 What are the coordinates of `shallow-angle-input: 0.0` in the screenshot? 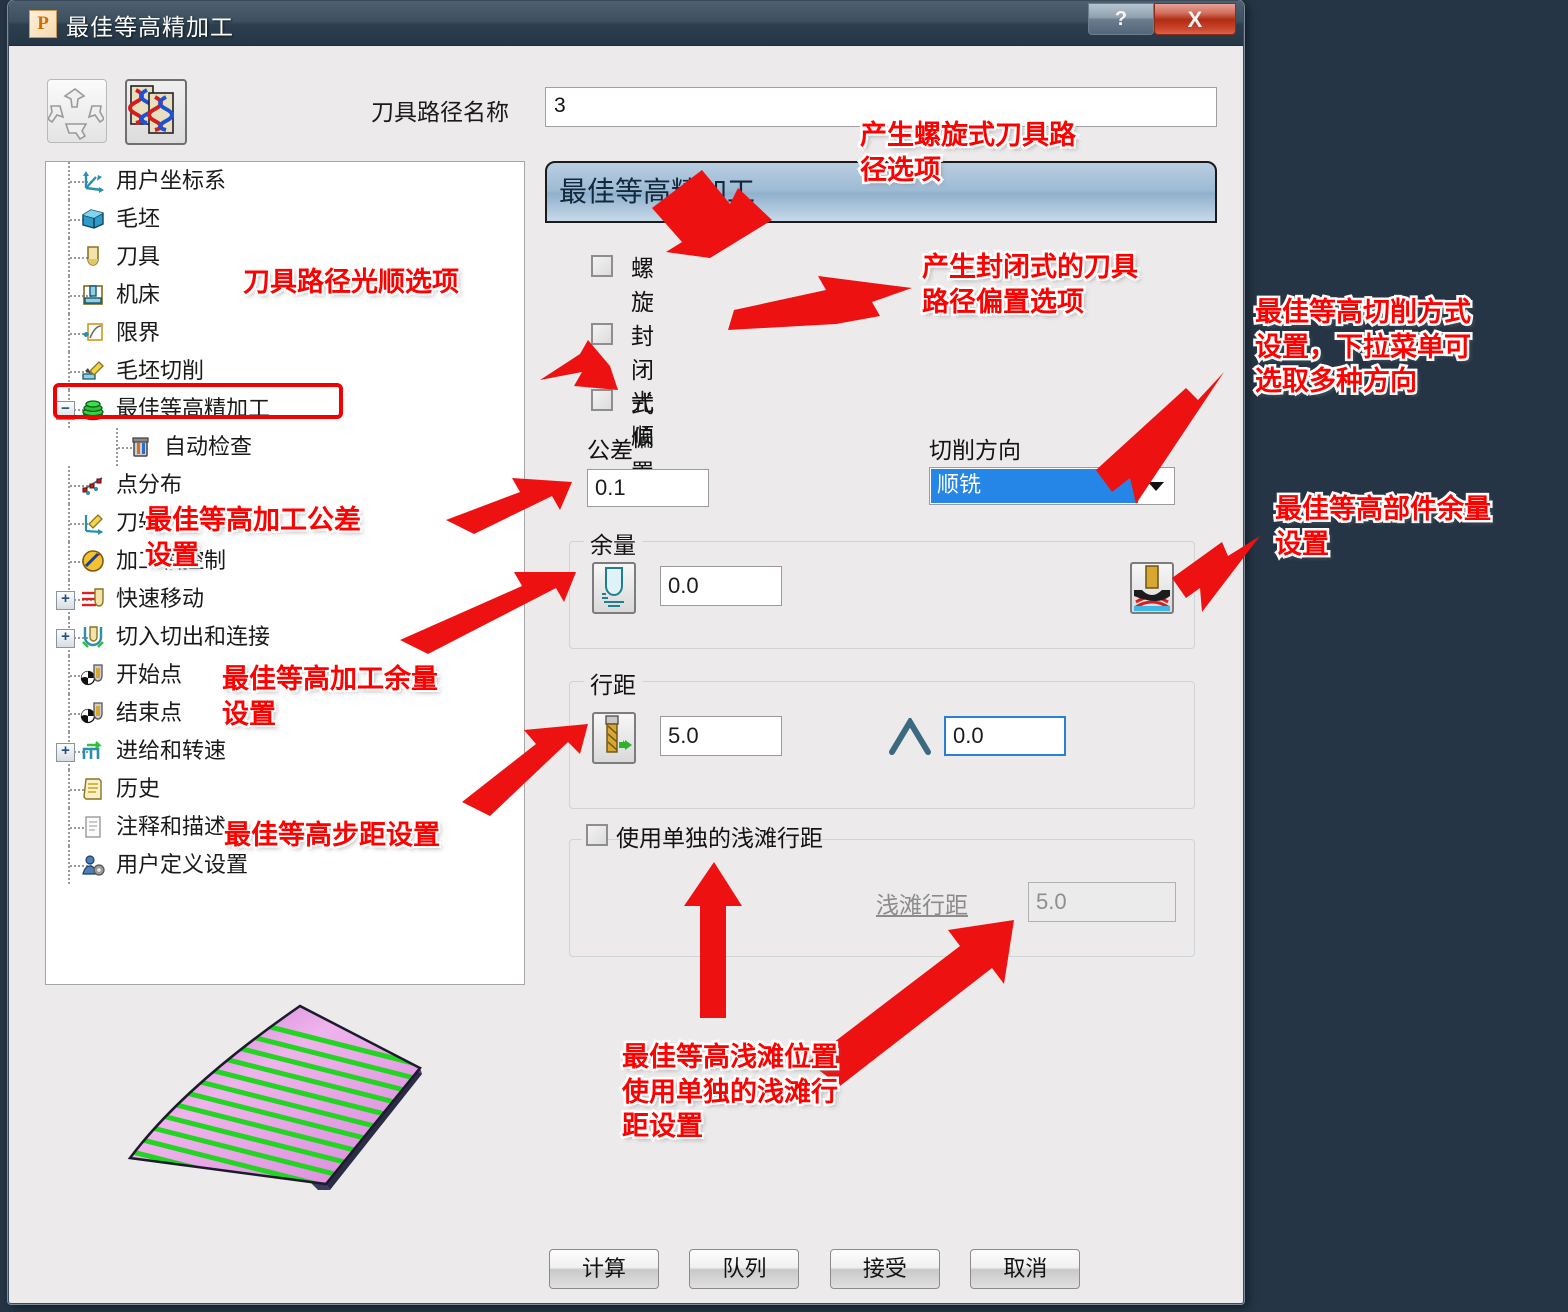 It's located at (1005, 736).